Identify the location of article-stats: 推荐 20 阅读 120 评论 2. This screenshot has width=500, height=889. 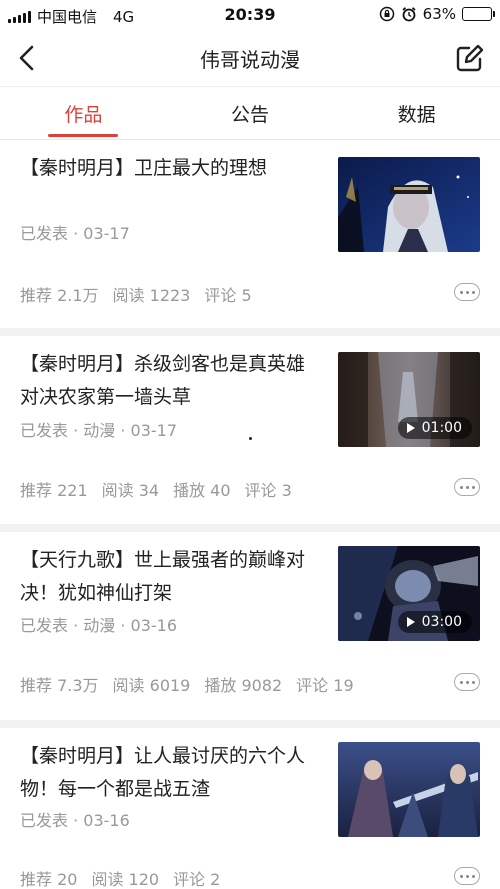
(120, 877).